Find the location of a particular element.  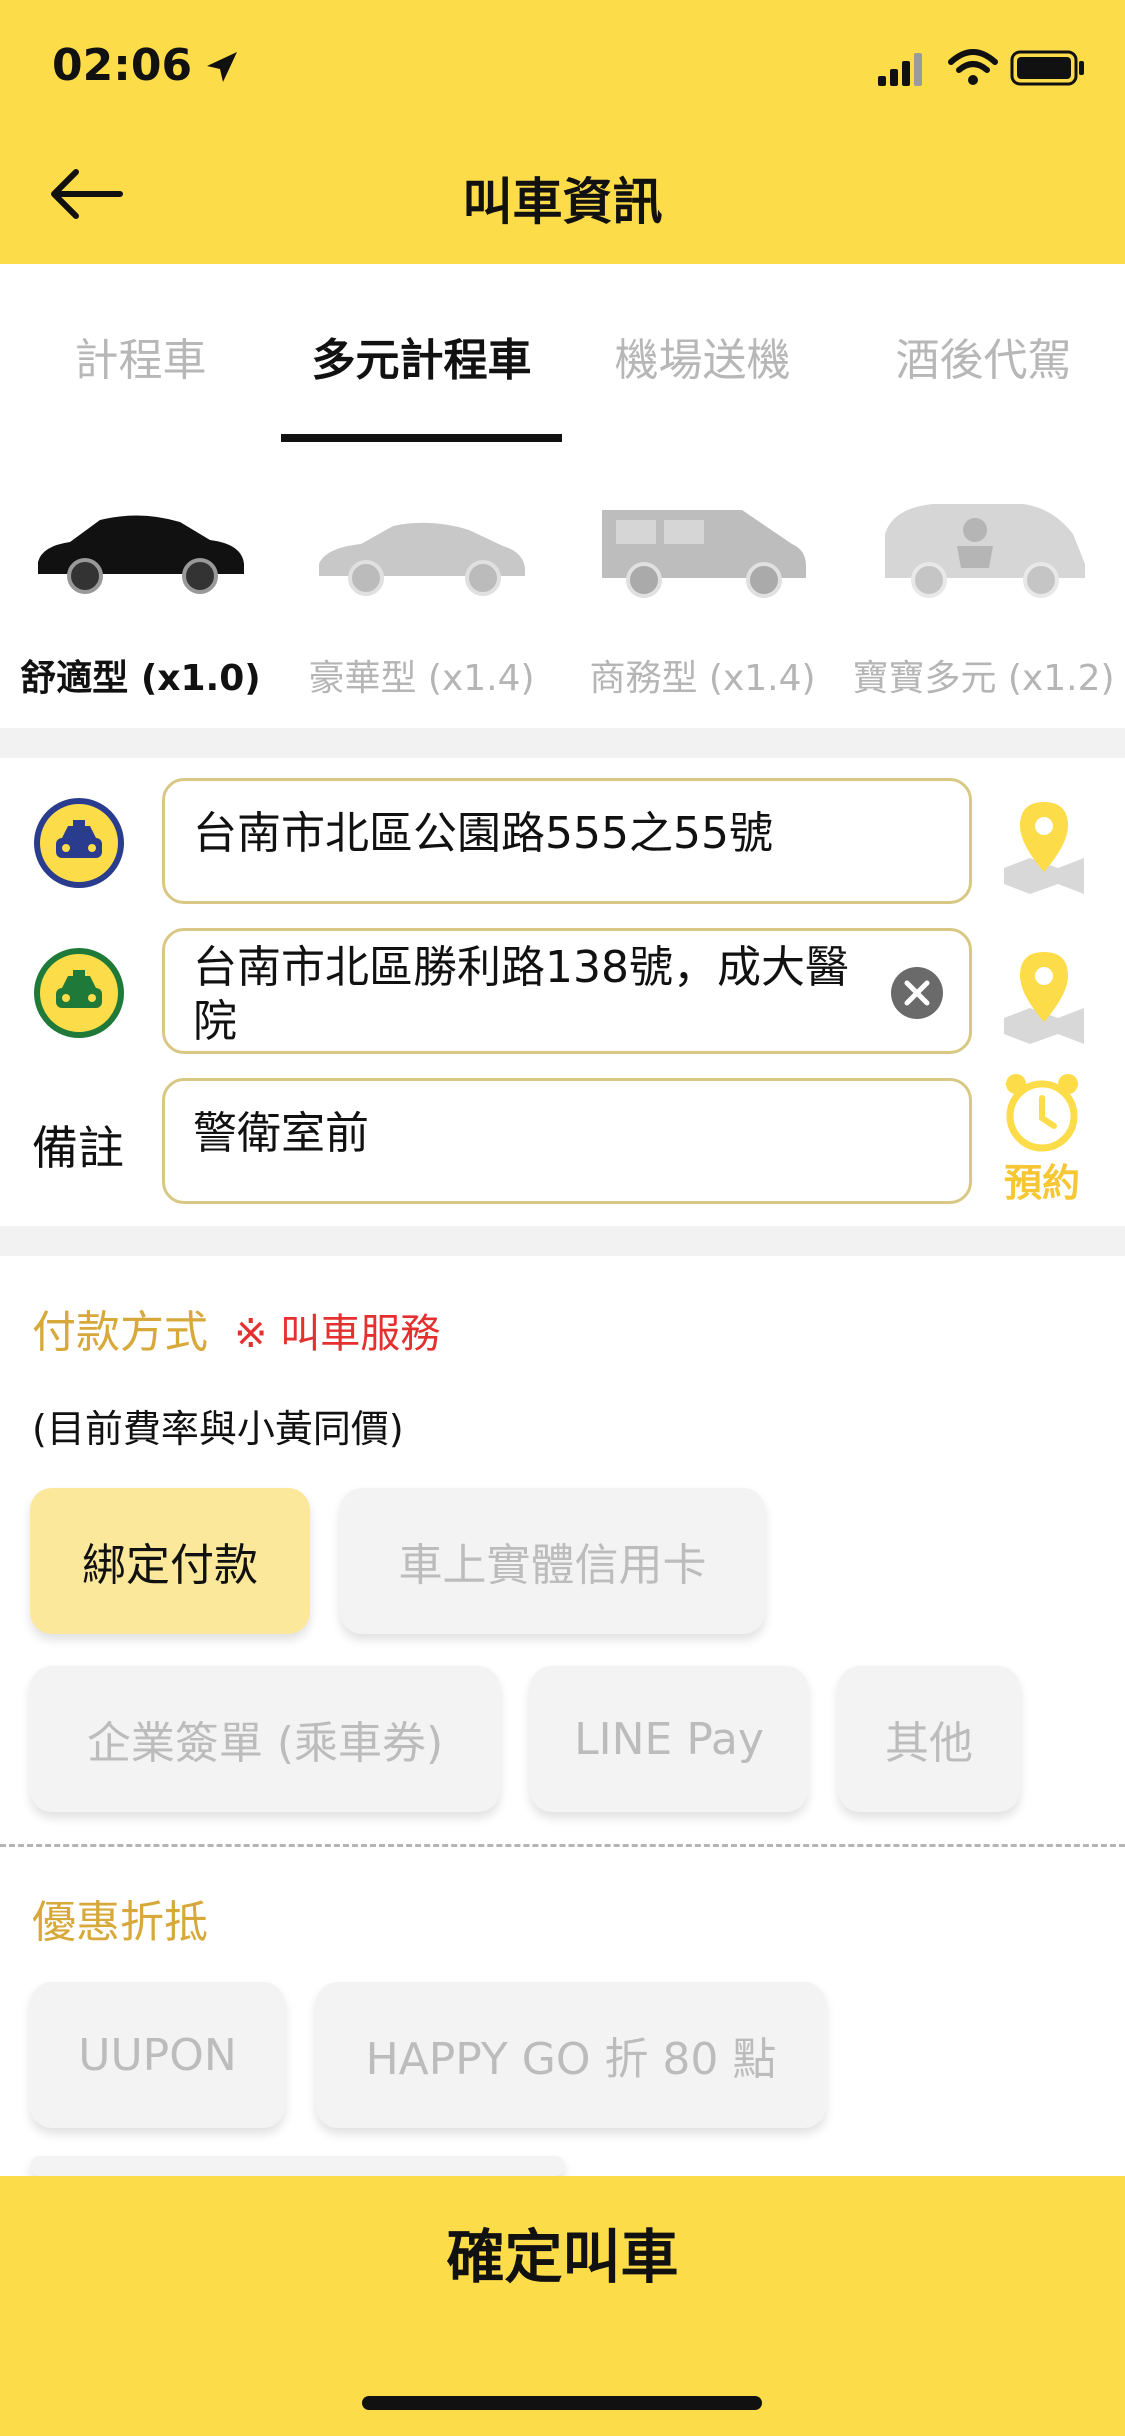

note-field: 警衛室前 is located at coordinates (567, 1141).